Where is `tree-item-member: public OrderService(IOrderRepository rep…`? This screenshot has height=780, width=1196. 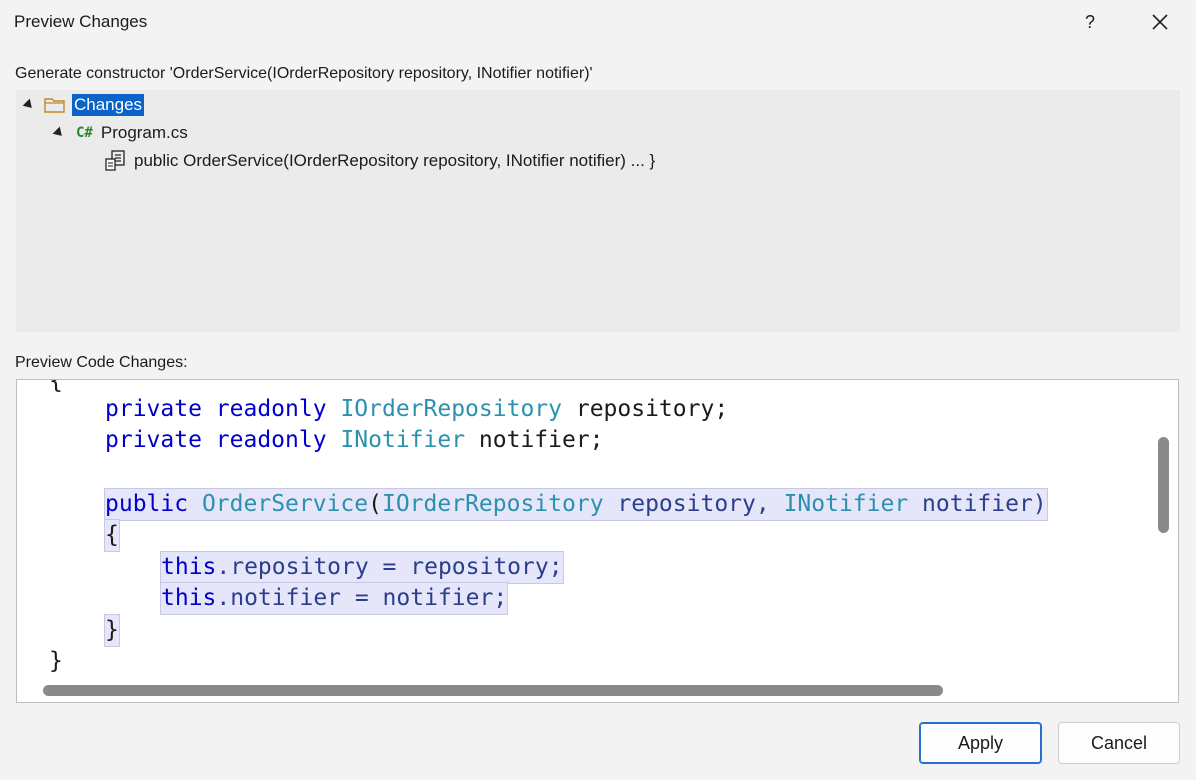 tree-item-member: public OrderService(IOrderRepository rep… is located at coordinates (379, 161).